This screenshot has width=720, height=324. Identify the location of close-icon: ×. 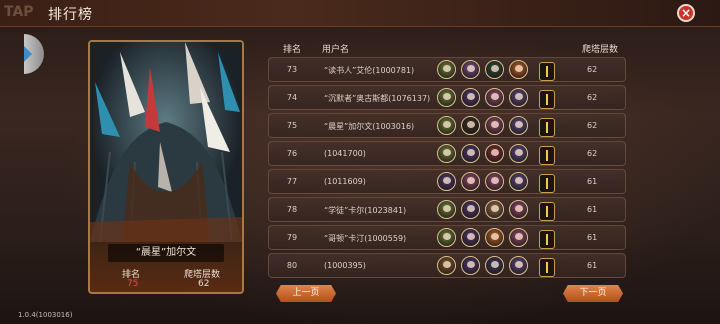
(686, 13).